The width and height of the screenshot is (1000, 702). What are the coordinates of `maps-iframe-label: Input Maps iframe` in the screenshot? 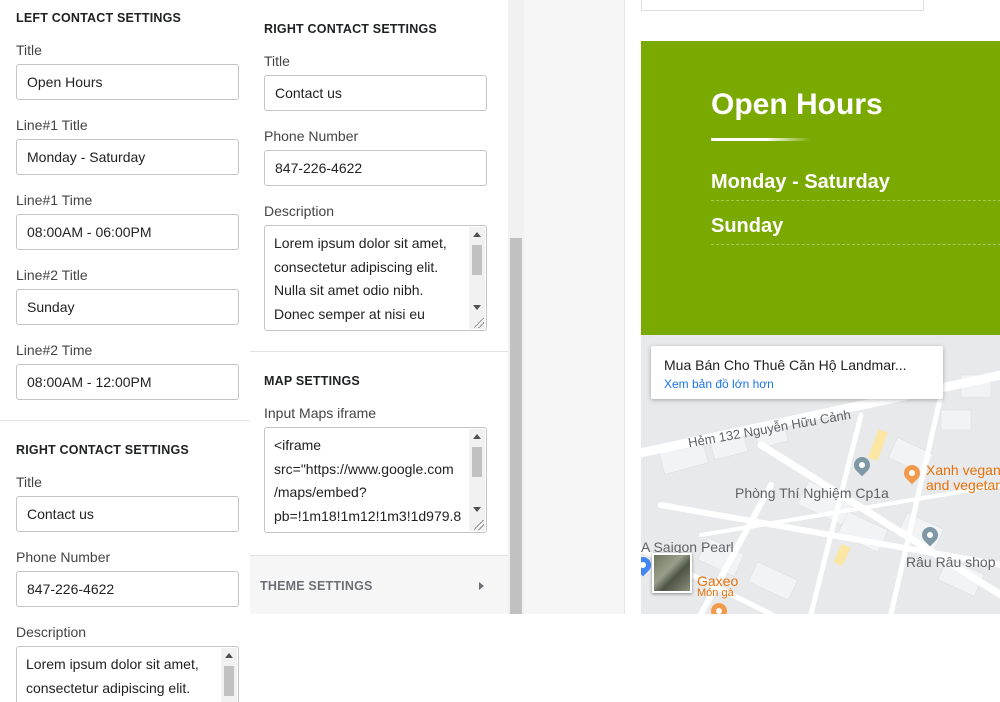 It's located at (320, 413).